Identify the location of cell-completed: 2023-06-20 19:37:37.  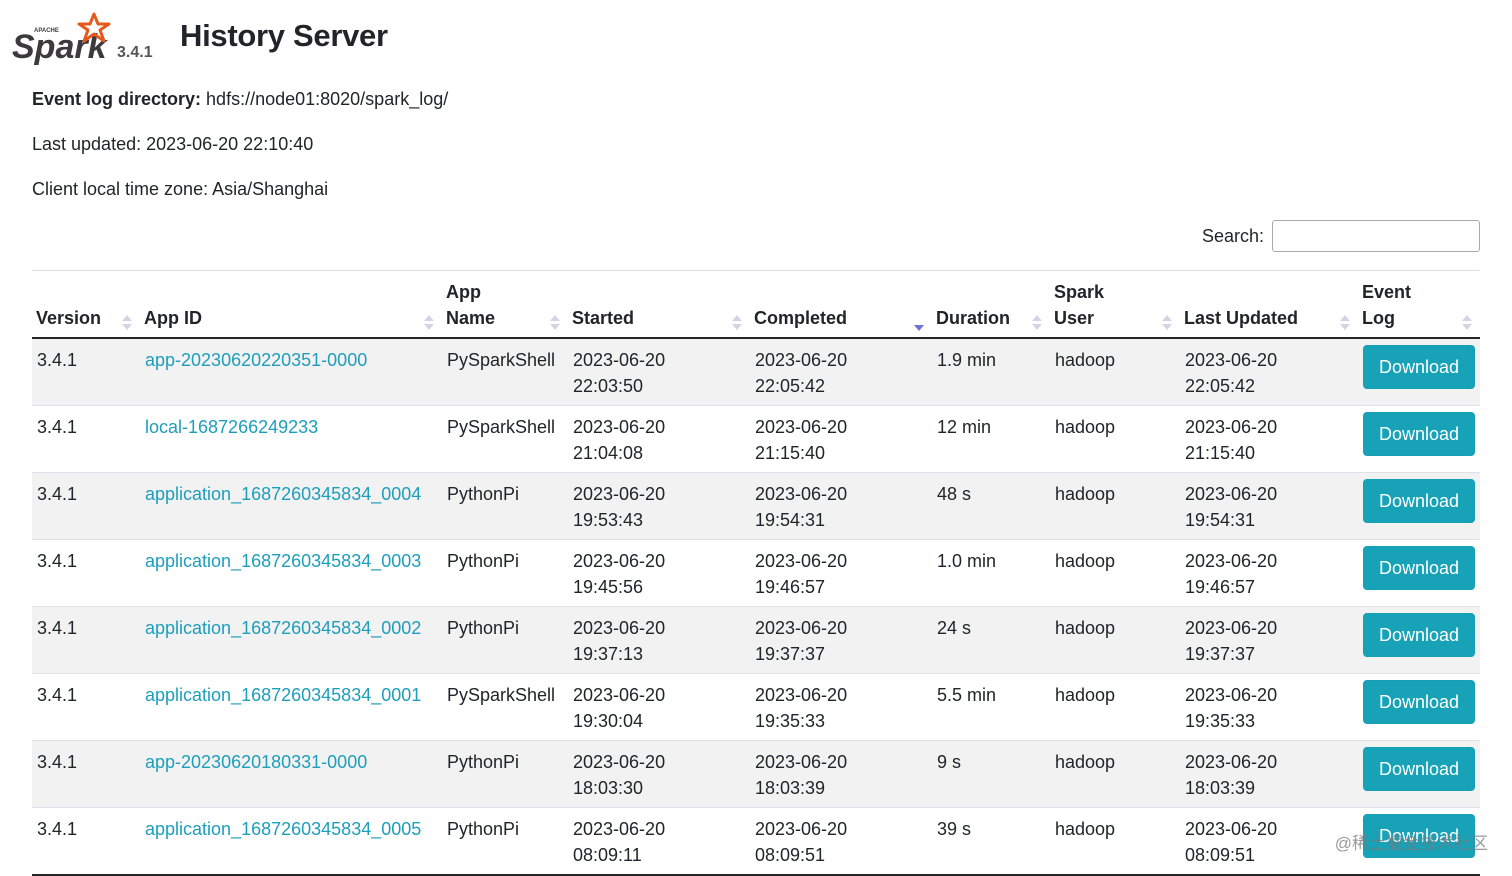
(841, 640).